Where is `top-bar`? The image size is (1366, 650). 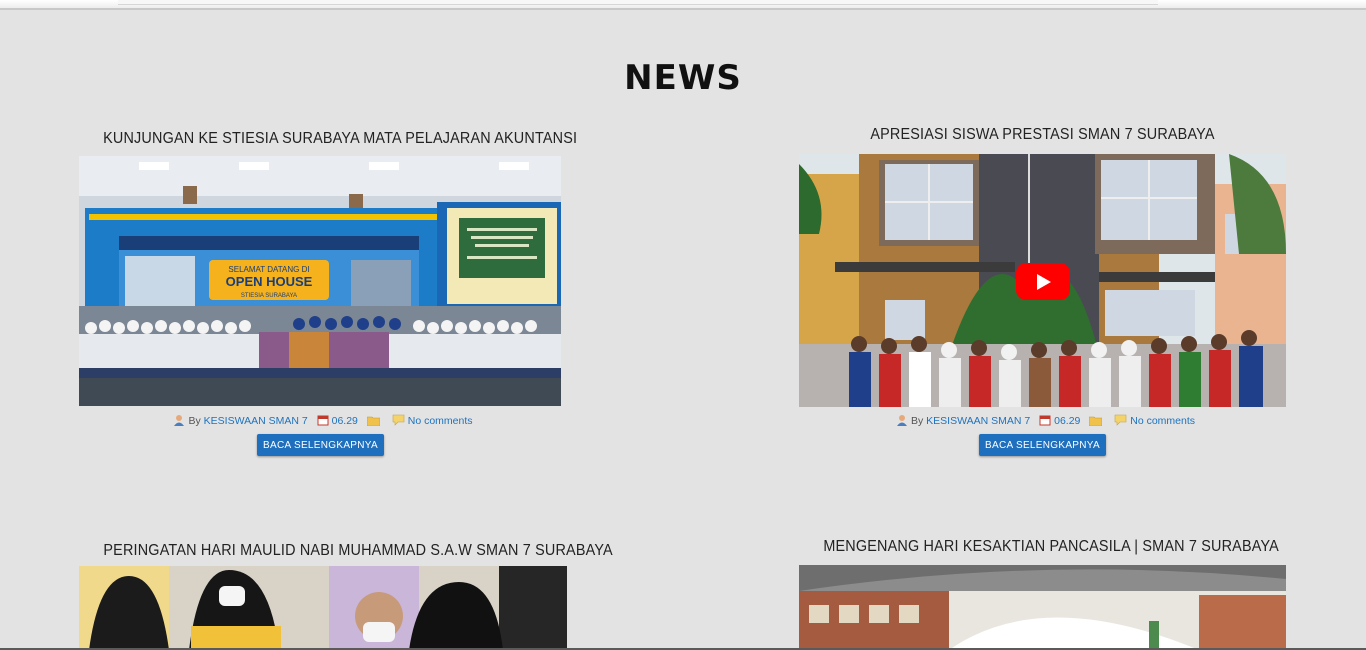 top-bar is located at coordinates (683, 5).